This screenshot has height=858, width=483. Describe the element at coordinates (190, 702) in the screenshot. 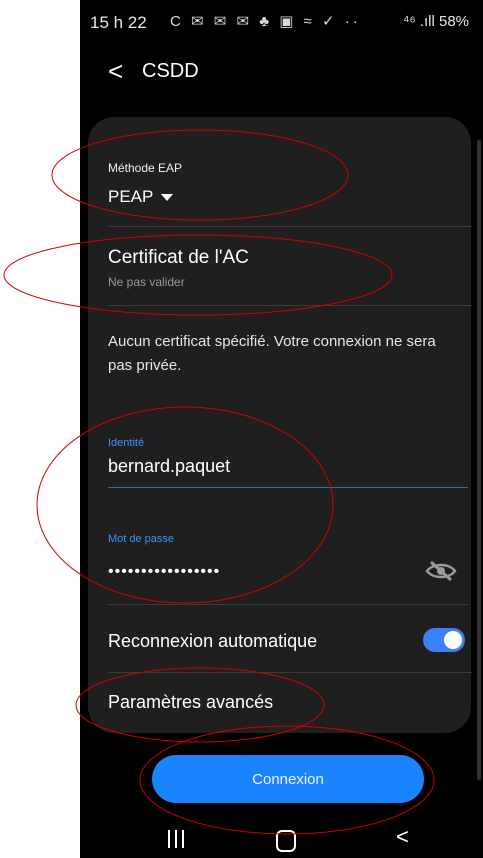

I see `advanced-settings-item: Paramètres avancés` at that location.